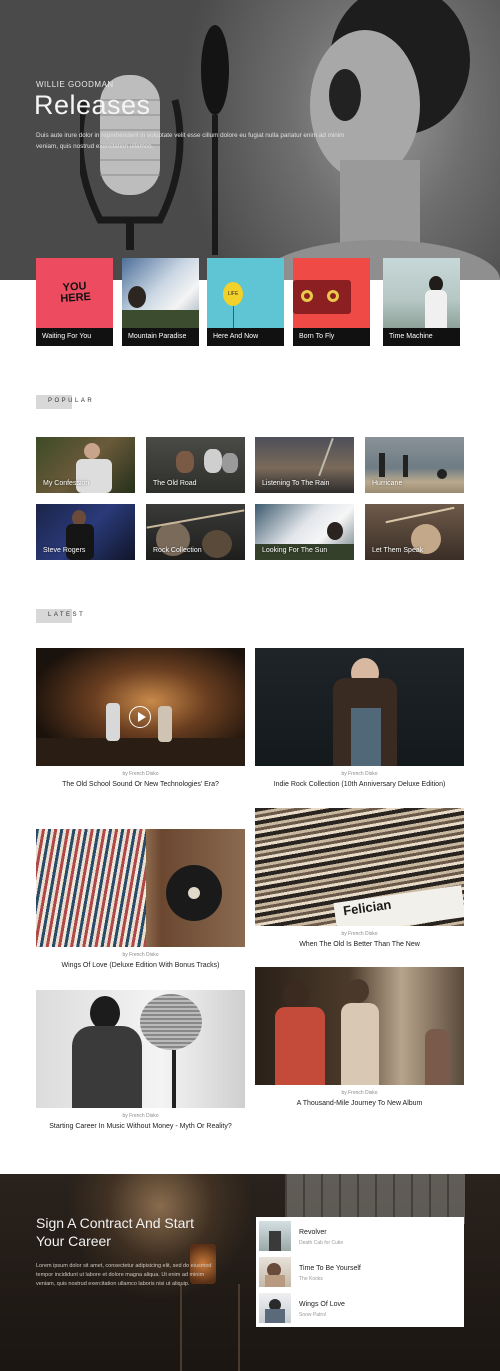 This screenshot has width=500, height=1371. Describe the element at coordinates (330, 1268) in the screenshot. I see `track-title: Time To Be Yourself` at that location.